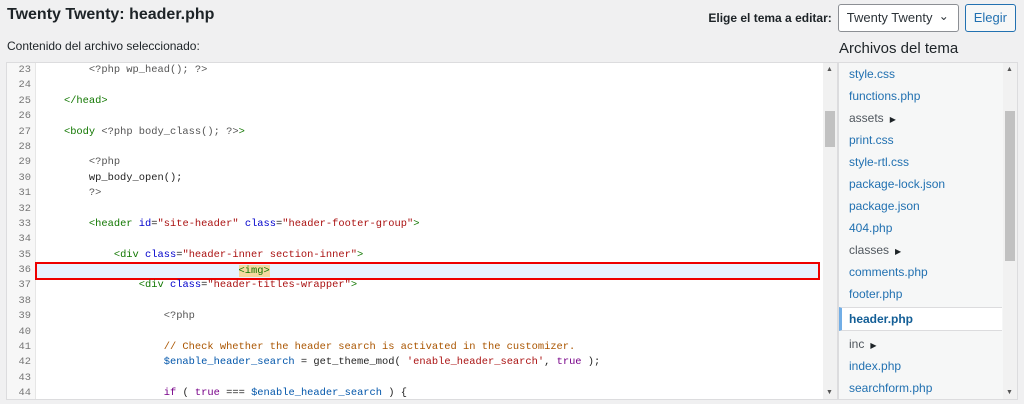 The width and height of the screenshot is (1024, 404). I want to click on file-label: print.css, so click(871, 140).